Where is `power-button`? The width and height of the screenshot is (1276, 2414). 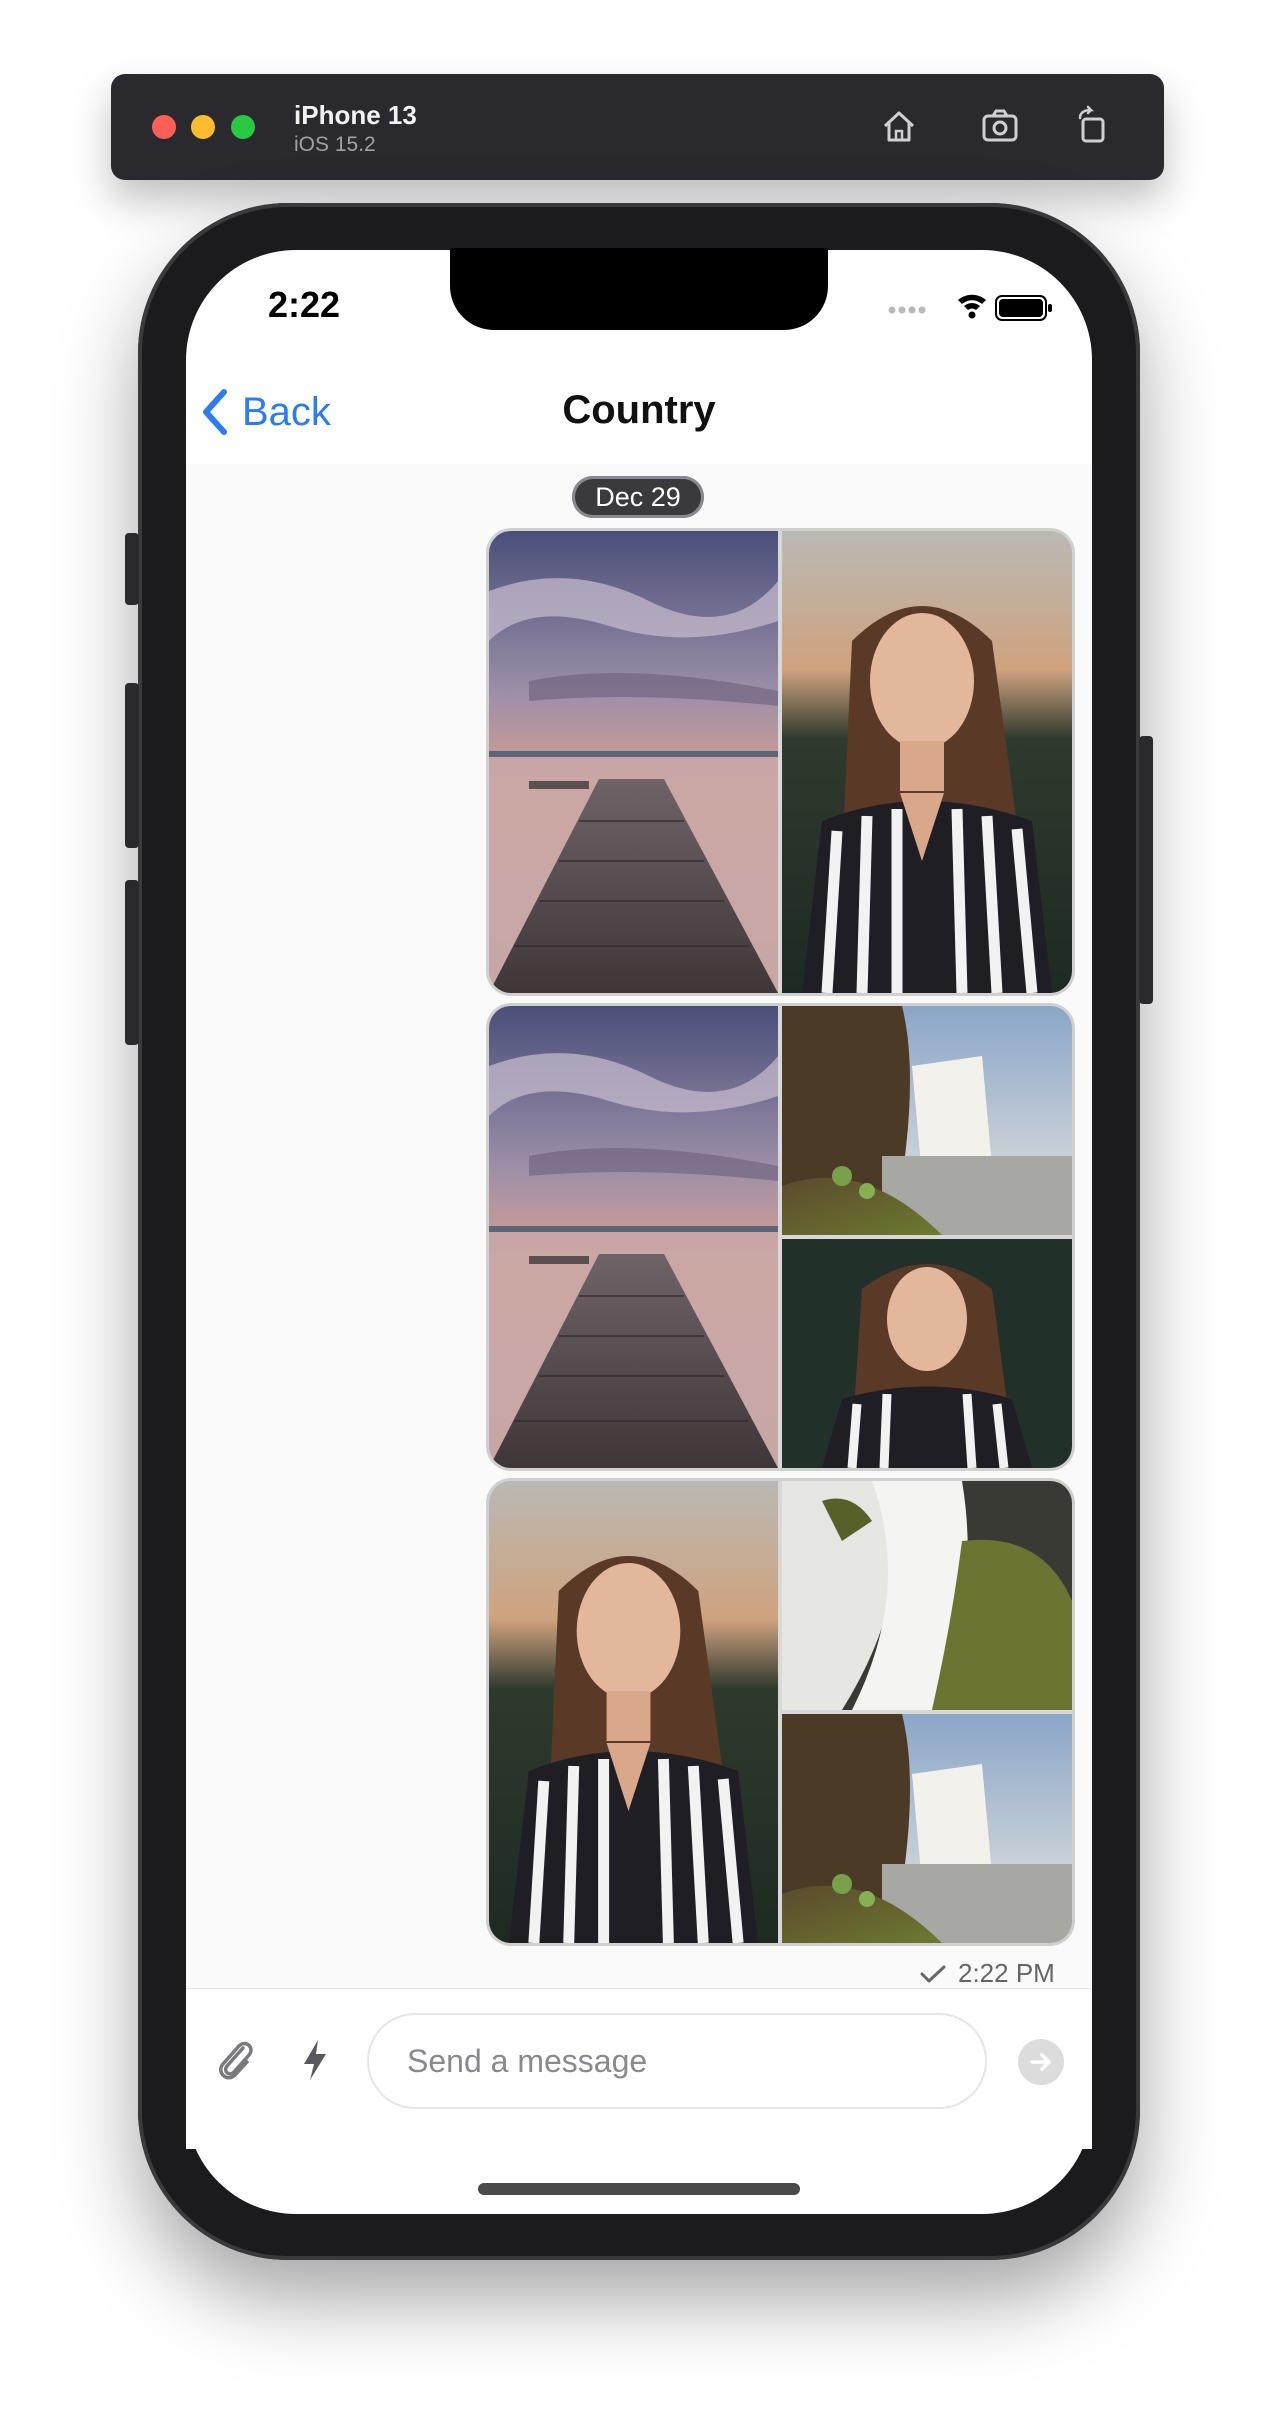
power-button is located at coordinates (1146, 870).